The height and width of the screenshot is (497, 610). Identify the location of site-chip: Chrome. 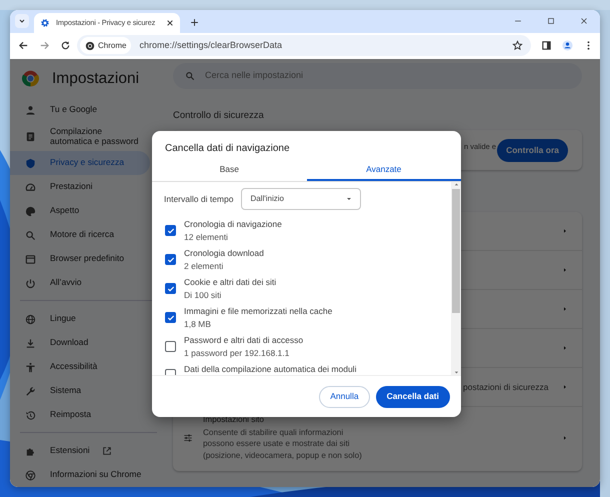
(106, 45).